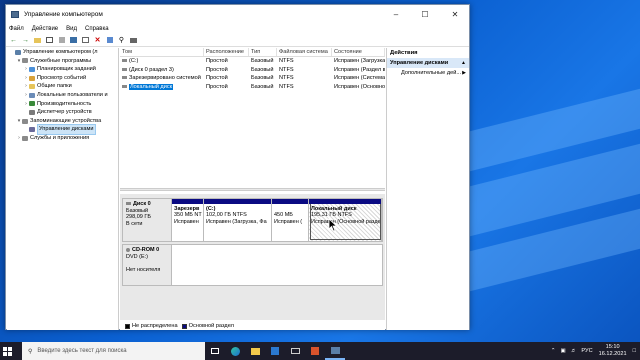 This screenshot has height=360, width=640. What do you see at coordinates (358, 52) in the screenshot?
I see `column-status: Состояние` at bounding box center [358, 52].